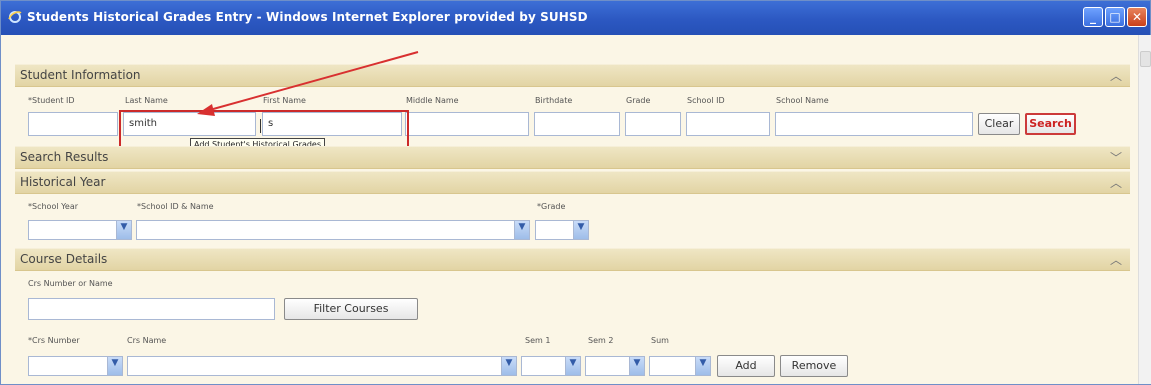 The width and height of the screenshot is (1151, 385). I want to click on birthdate-input, so click(577, 124).